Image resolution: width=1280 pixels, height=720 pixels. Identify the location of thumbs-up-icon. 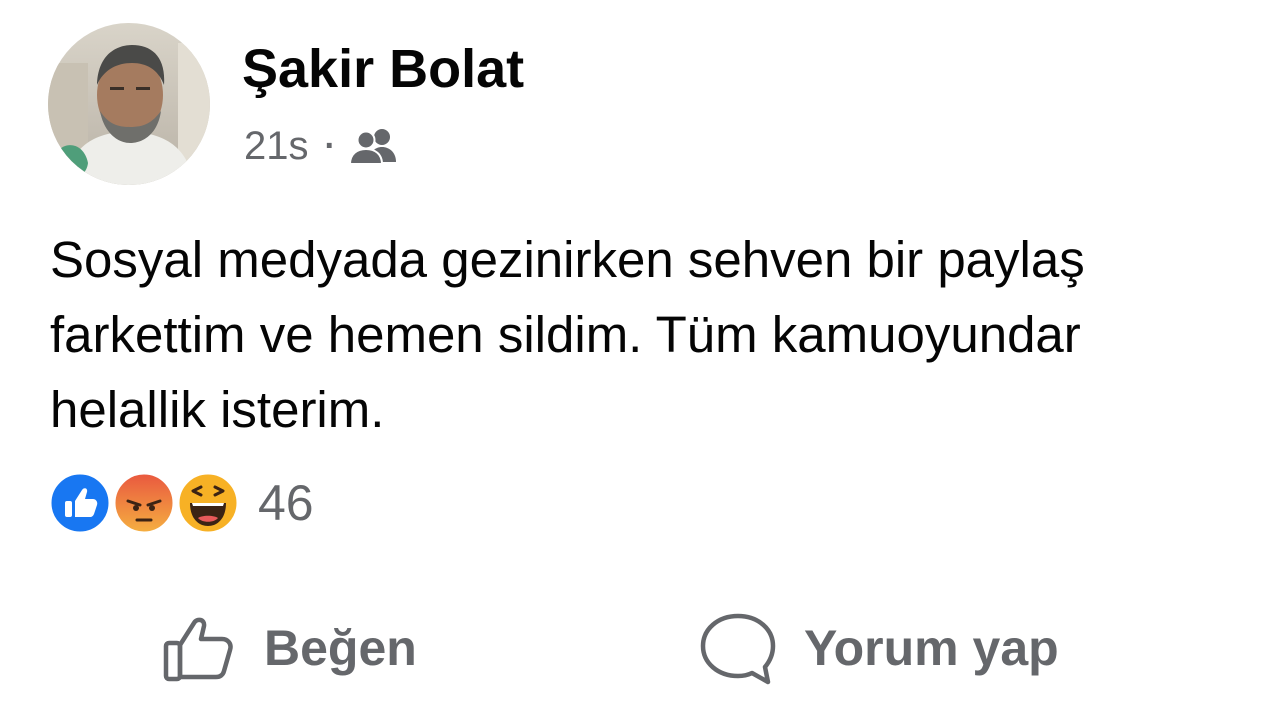
(198, 649).